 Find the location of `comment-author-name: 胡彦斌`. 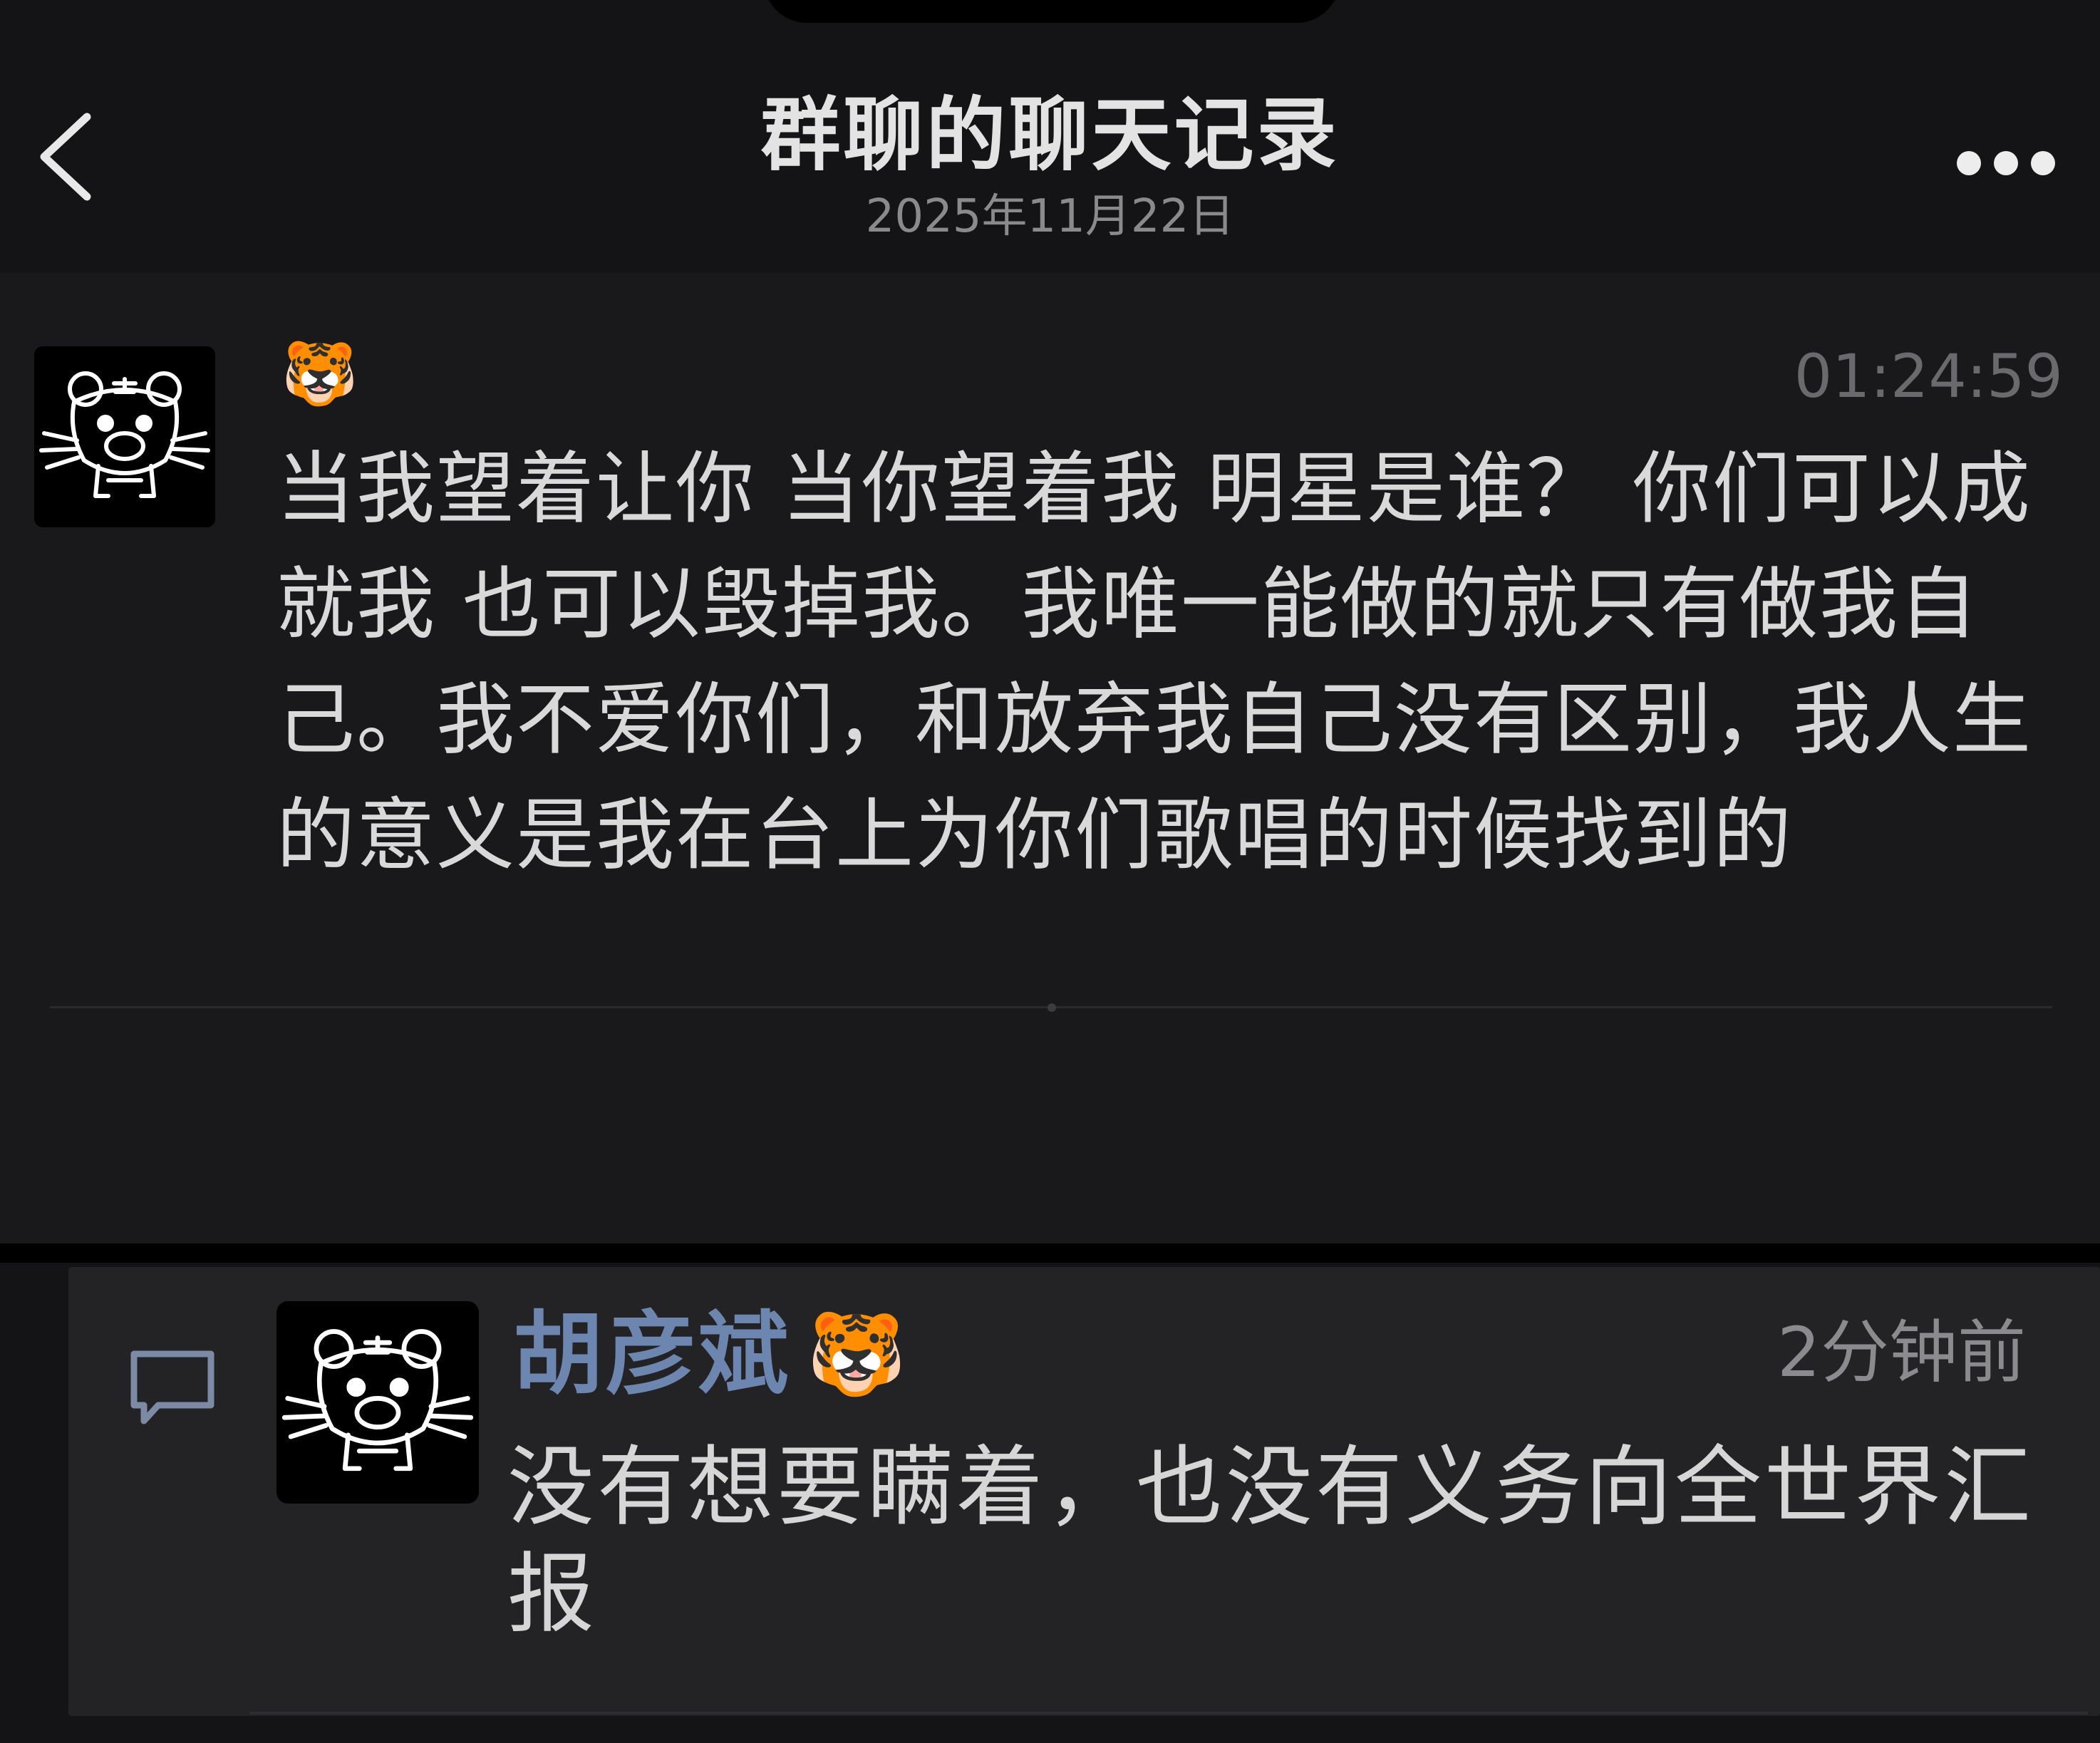

comment-author-name: 胡彦斌 is located at coordinates (652, 1354).